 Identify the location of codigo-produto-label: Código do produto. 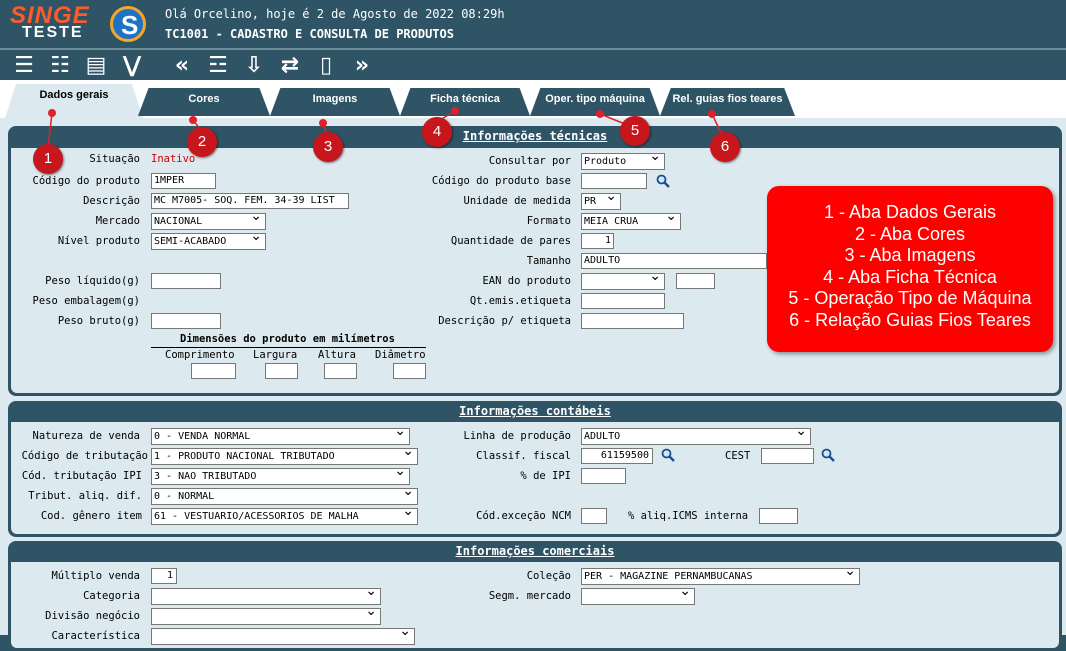
(86, 181).